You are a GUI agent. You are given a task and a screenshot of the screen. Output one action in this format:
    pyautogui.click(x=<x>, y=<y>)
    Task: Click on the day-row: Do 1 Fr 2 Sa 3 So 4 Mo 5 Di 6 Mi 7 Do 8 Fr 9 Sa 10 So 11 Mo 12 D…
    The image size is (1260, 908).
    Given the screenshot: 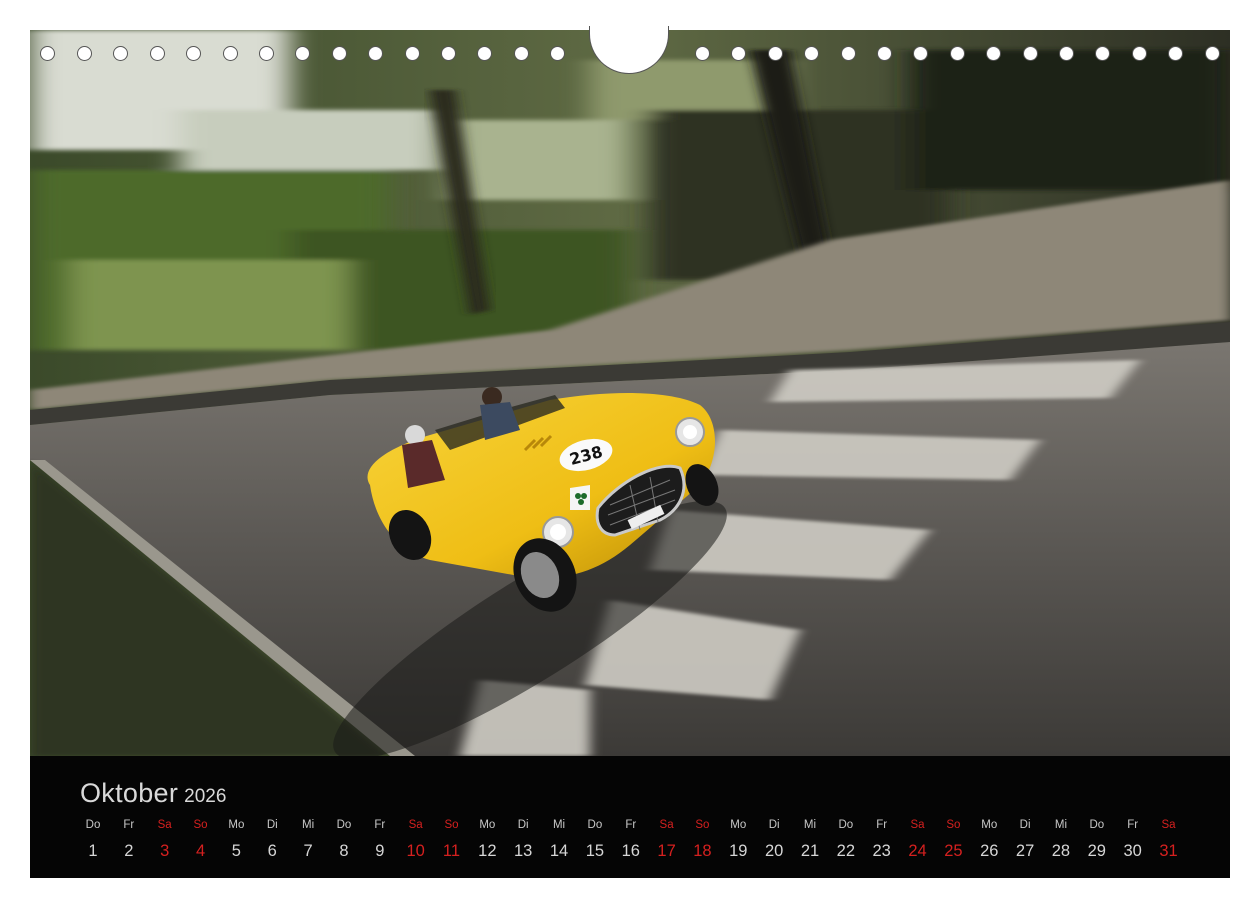 What is the action you would take?
    pyautogui.click(x=630, y=843)
    